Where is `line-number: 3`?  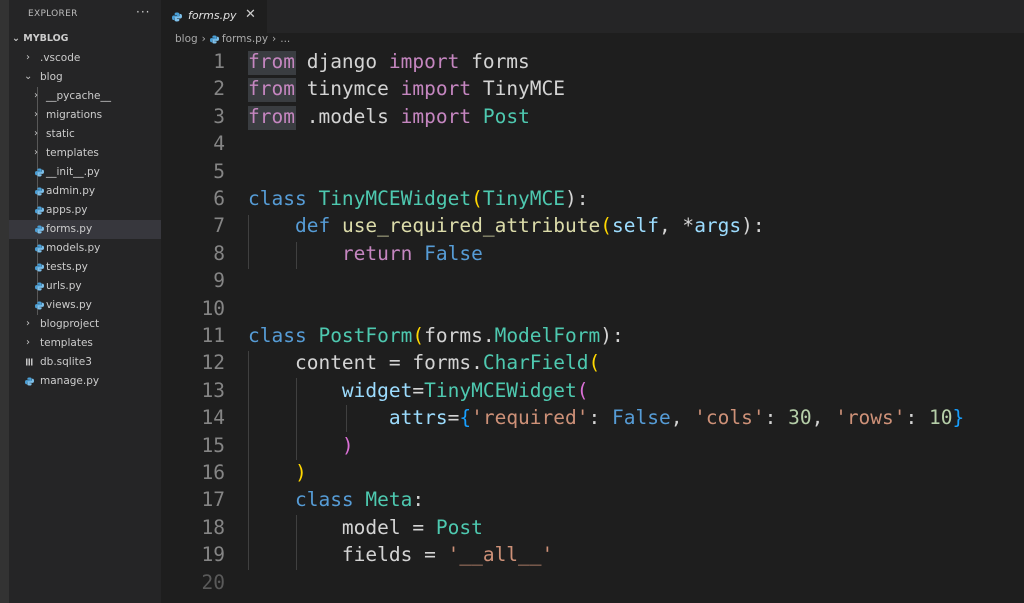
line-number: 3 is located at coordinates (219, 116).